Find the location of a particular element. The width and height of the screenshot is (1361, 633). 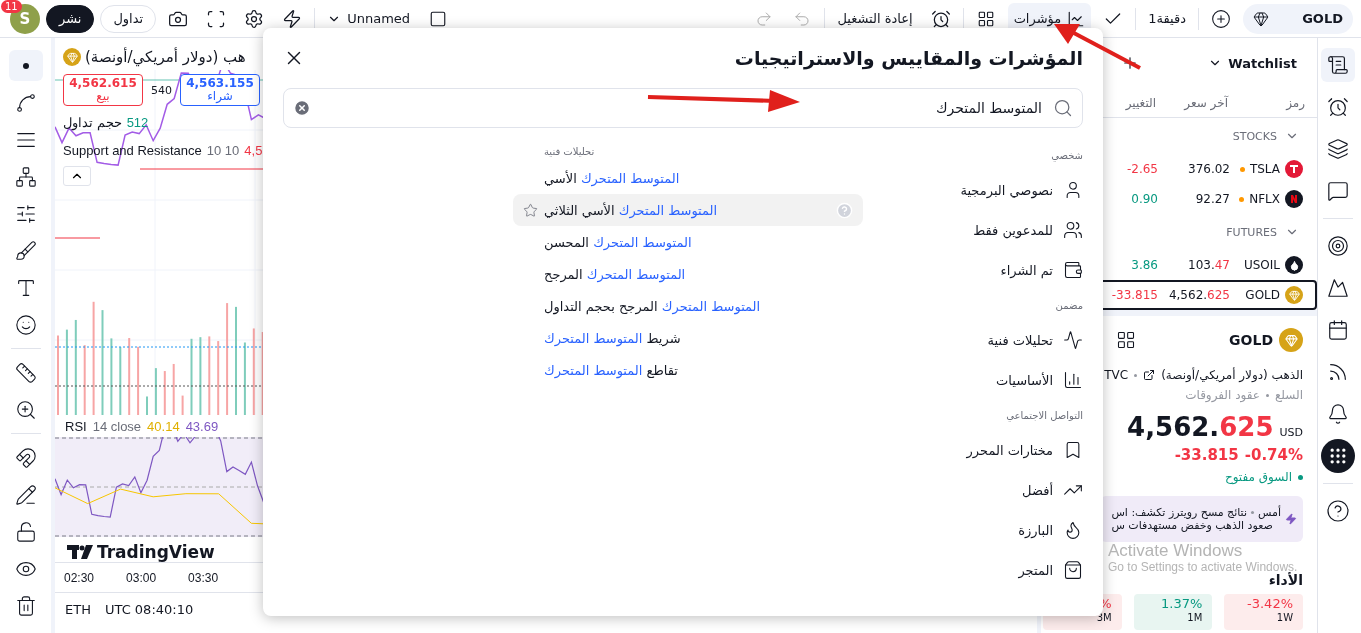

bell-icon is located at coordinates (1338, 414).